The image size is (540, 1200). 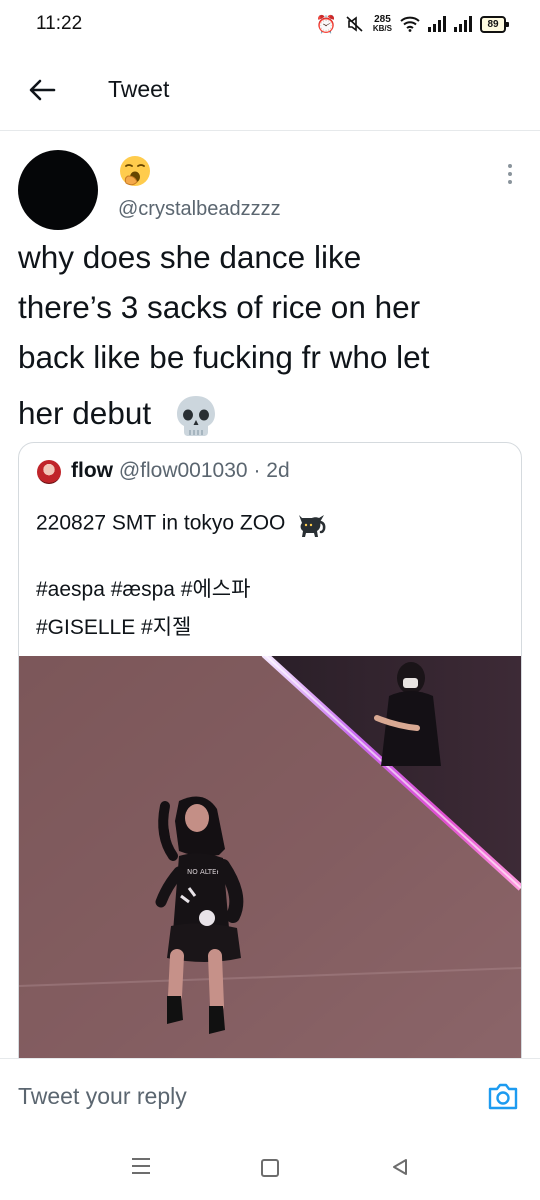 I want to click on svg-text: NO ALTER, so click(x=204, y=872).